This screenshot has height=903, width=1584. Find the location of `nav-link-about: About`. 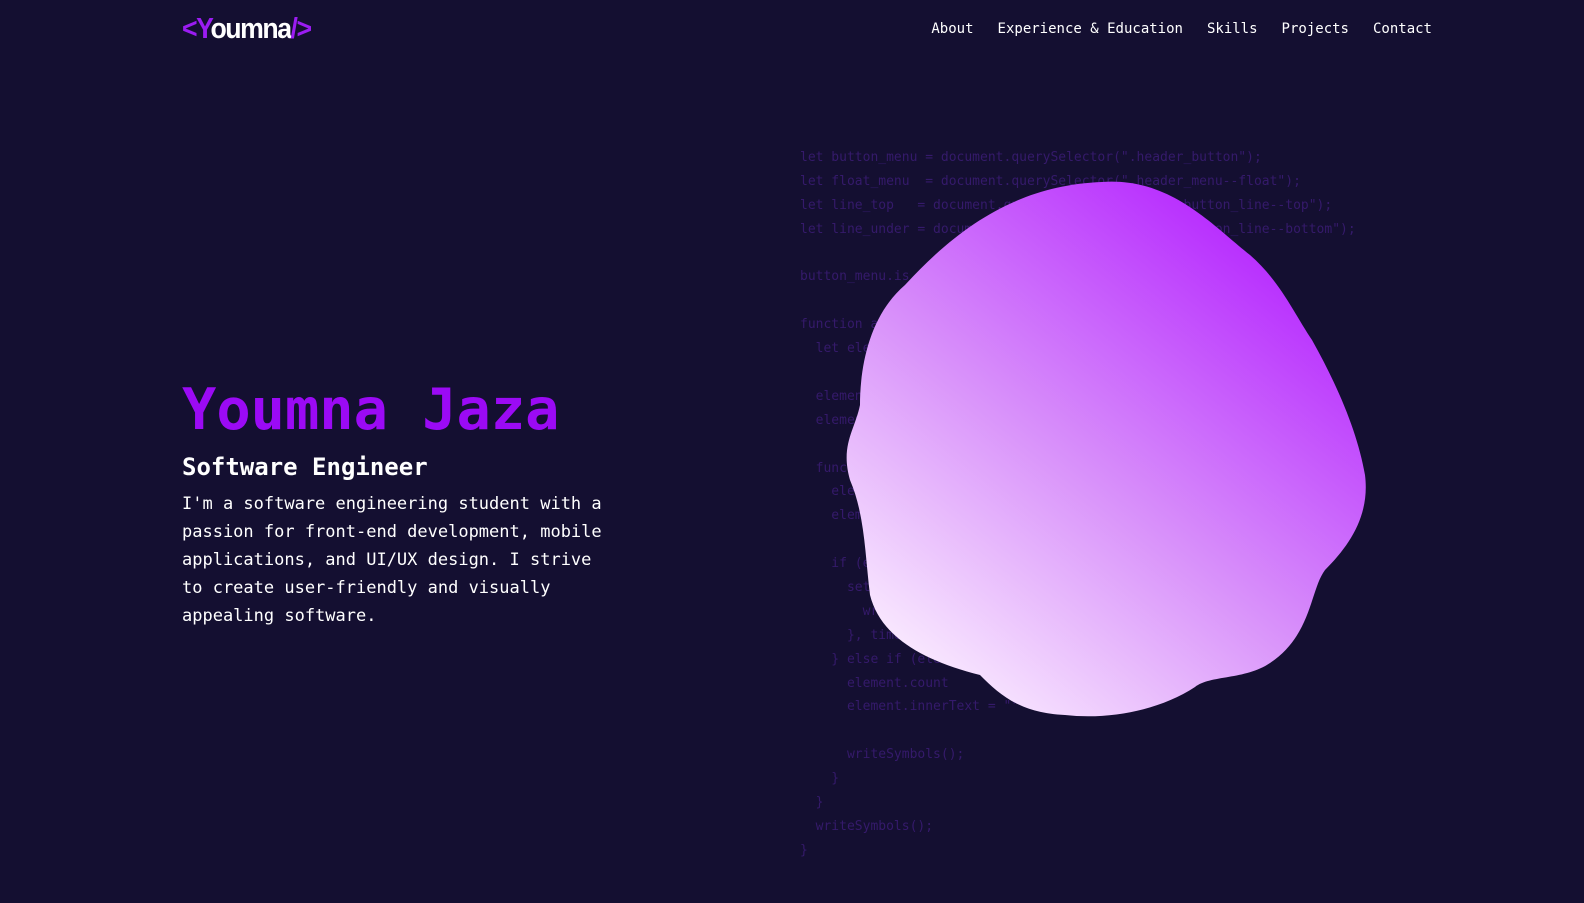

nav-link-about: About is located at coordinates (952, 29).